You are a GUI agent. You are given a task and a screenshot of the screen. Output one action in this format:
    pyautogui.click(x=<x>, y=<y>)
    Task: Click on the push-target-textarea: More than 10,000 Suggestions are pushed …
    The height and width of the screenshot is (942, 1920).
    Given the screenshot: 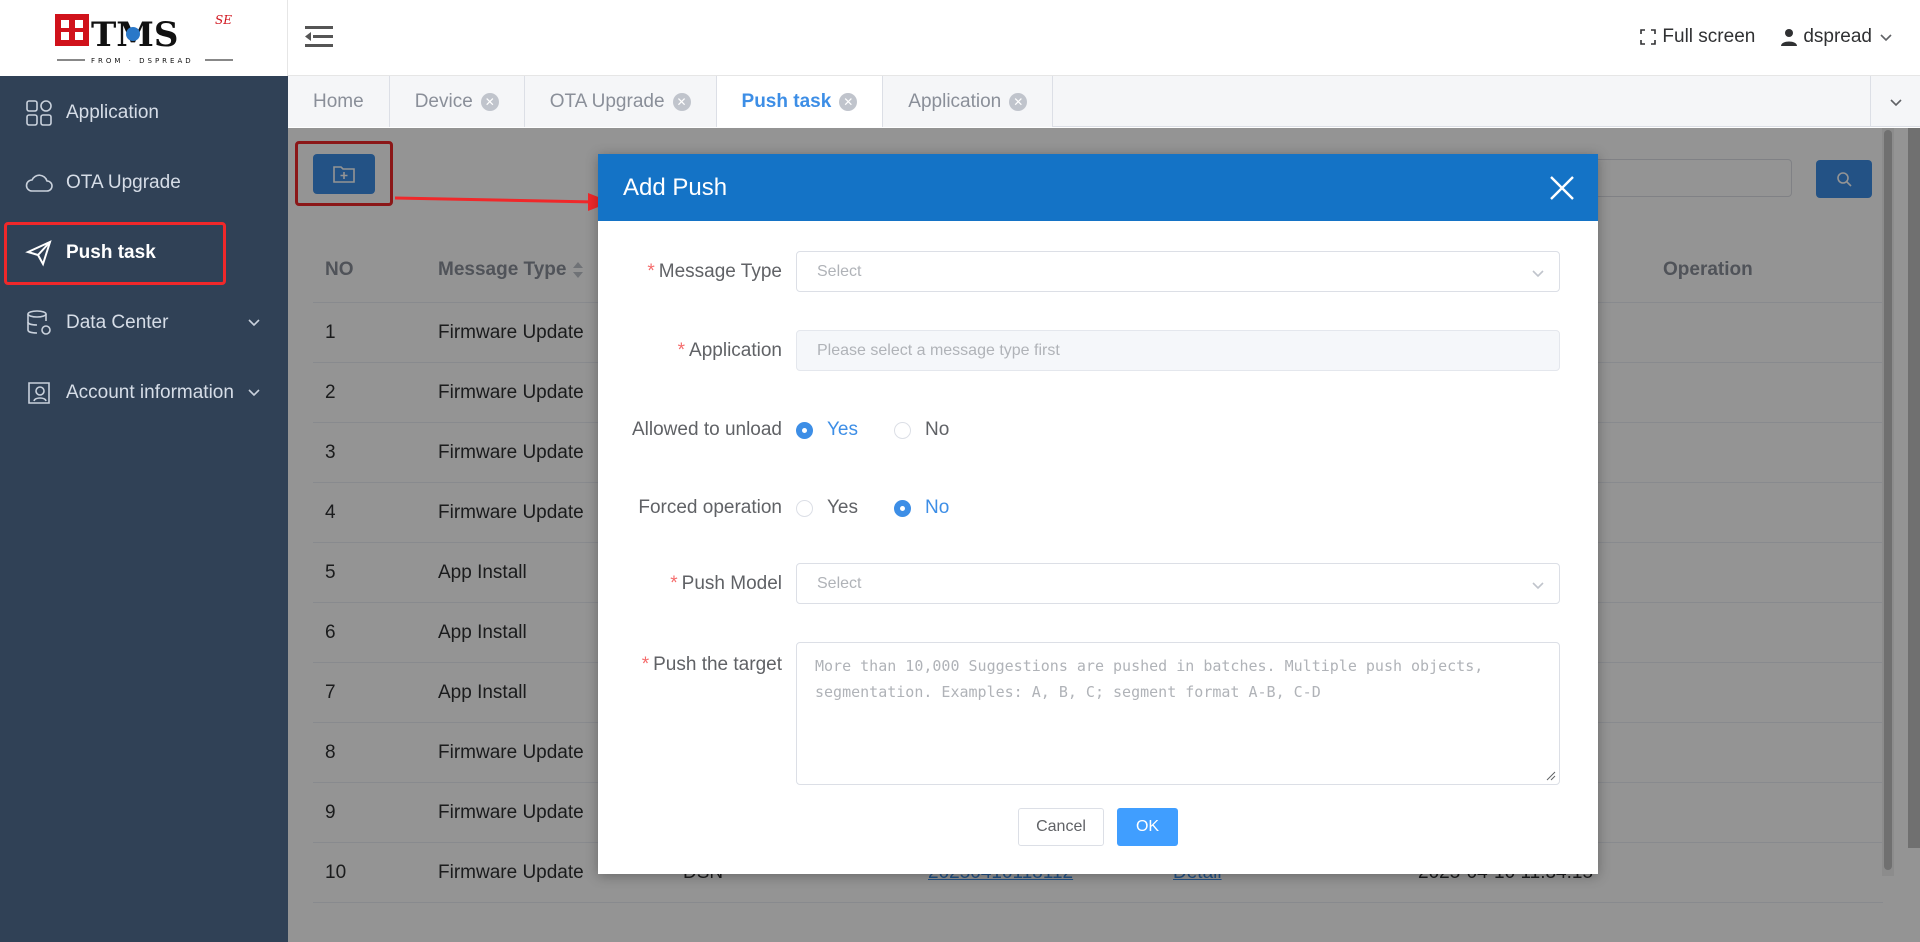 What is the action you would take?
    pyautogui.click(x=1178, y=713)
    